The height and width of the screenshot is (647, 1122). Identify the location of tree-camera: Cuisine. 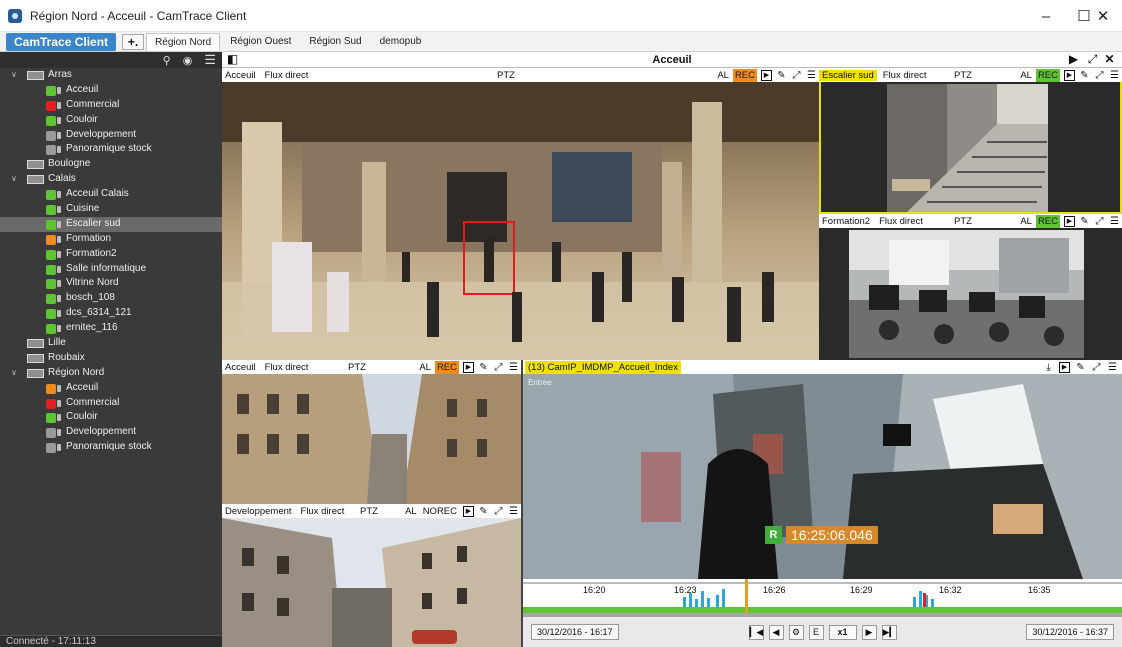
(111, 209).